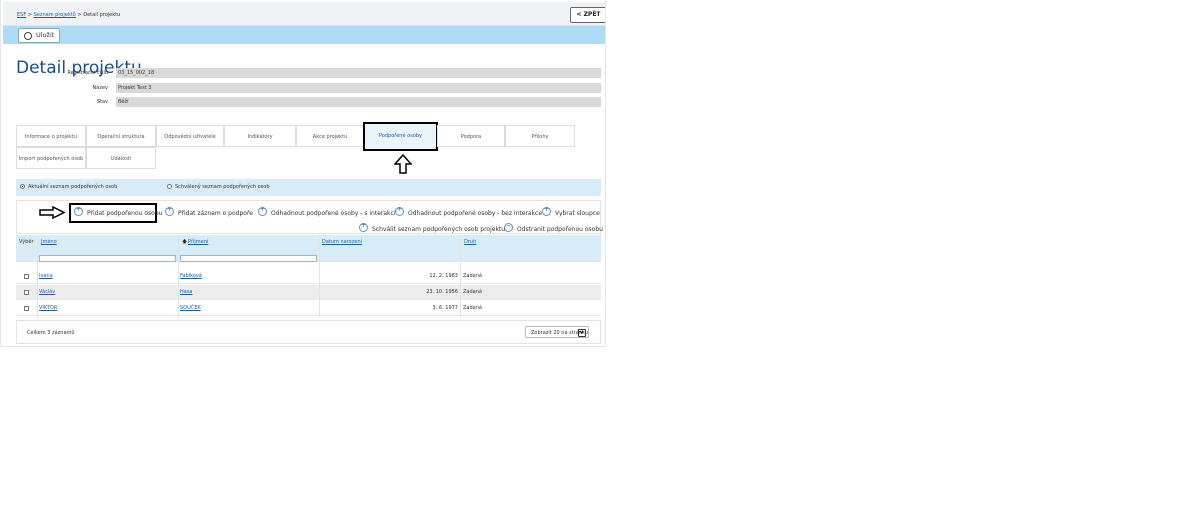 Image resolution: width=1192 pixels, height=521 pixels. I want to click on breadcrumb-esf: ESF, so click(21, 15).